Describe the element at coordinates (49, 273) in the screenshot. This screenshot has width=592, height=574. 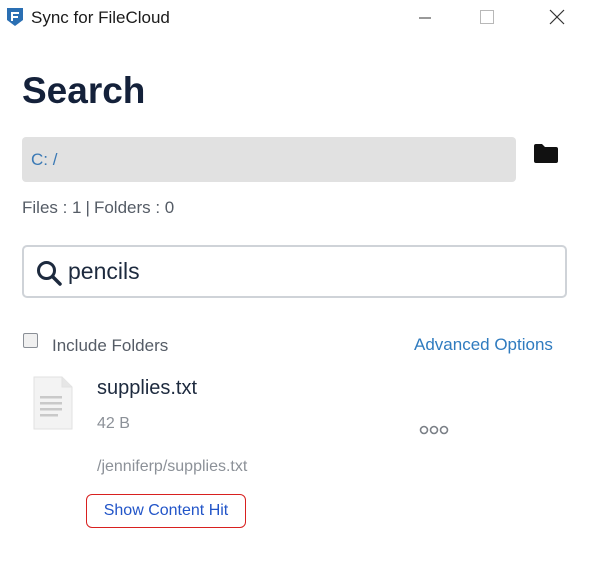
I see `search-icon` at that location.